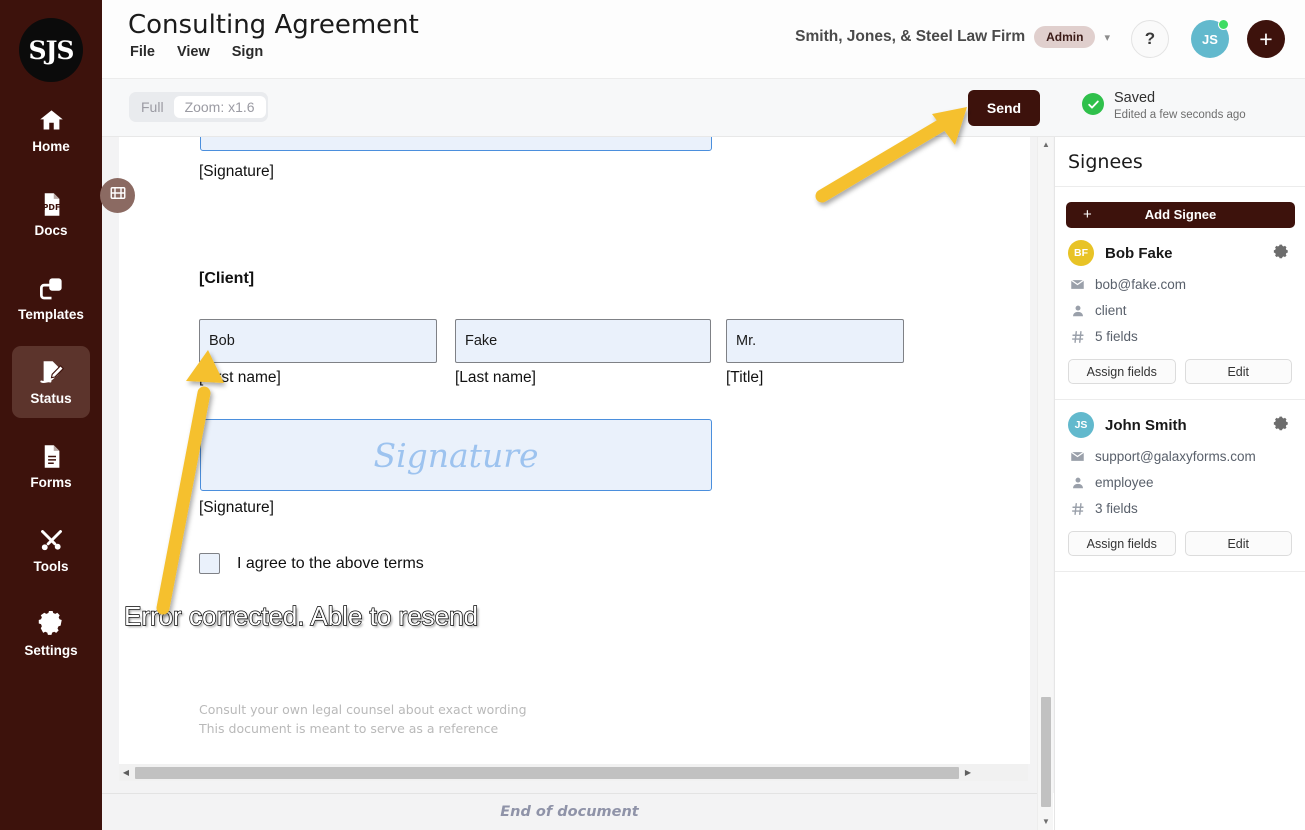 This screenshot has width=1305, height=830. What do you see at coordinates (318, 341) in the screenshot?
I see `first-name-input: Bob` at bounding box center [318, 341].